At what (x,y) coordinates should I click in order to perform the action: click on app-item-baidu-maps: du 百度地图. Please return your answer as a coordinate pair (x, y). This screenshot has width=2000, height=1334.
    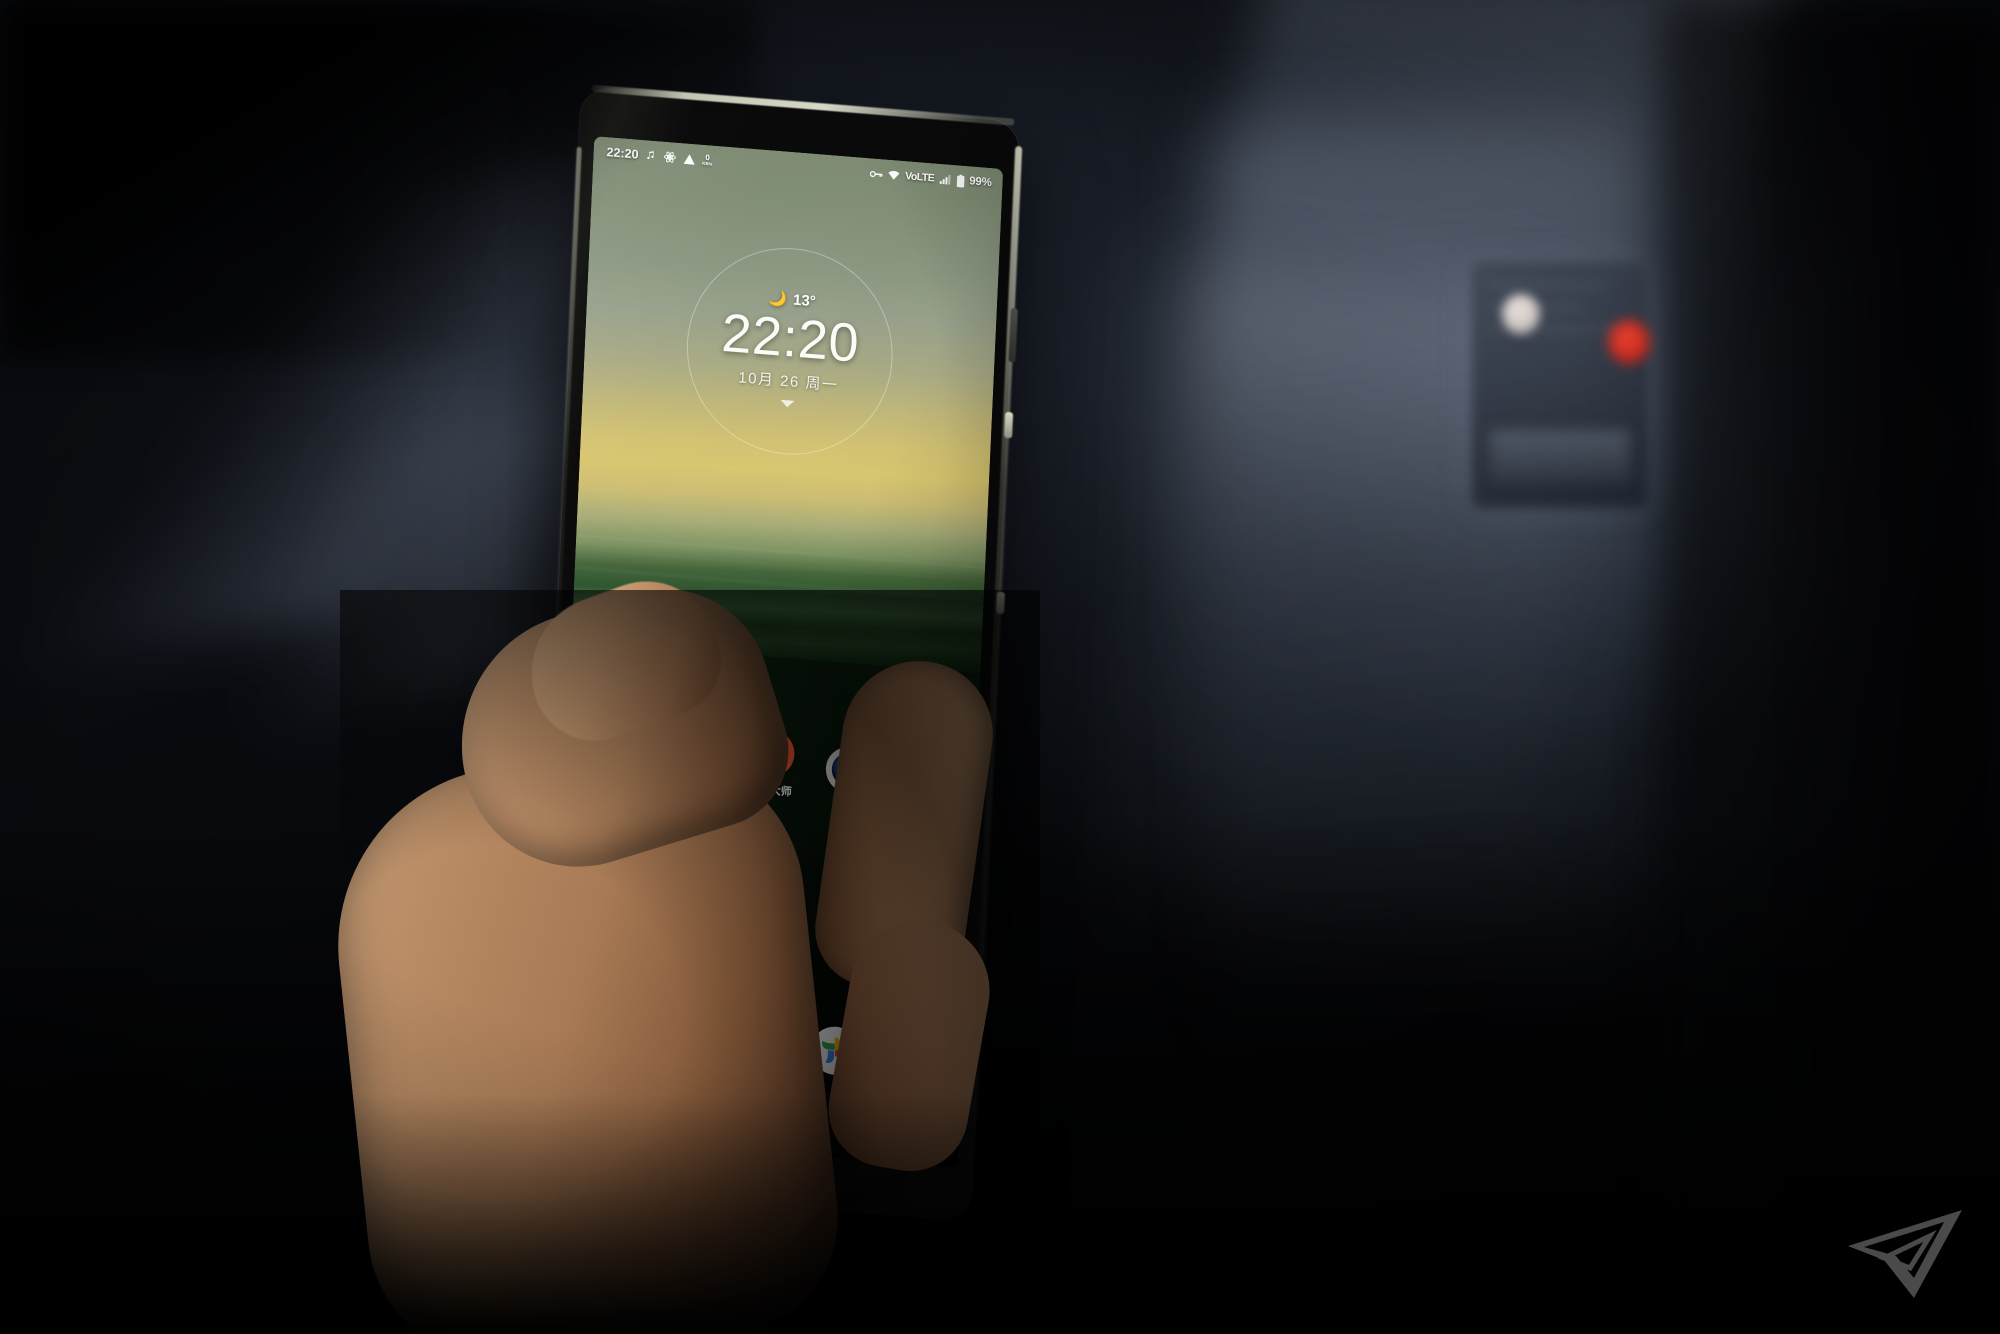
    Looking at the image, I should click on (925, 798).